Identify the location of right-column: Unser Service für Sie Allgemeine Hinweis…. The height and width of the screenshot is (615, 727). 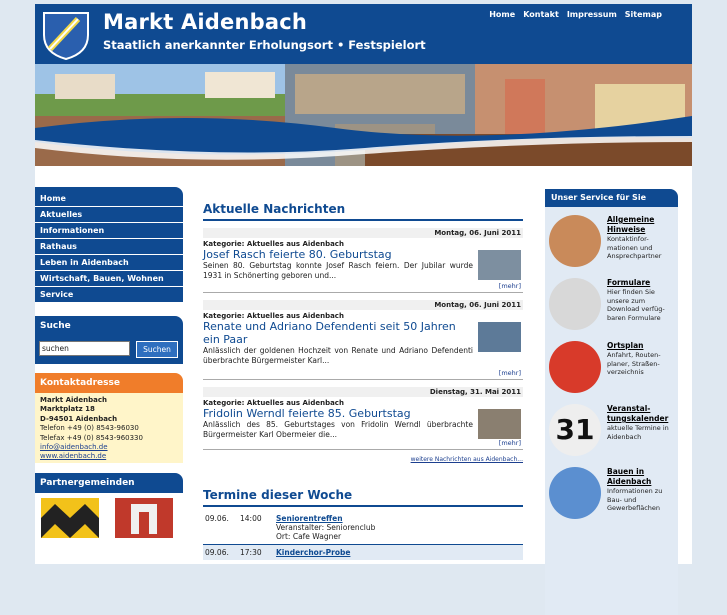
(611, 402).